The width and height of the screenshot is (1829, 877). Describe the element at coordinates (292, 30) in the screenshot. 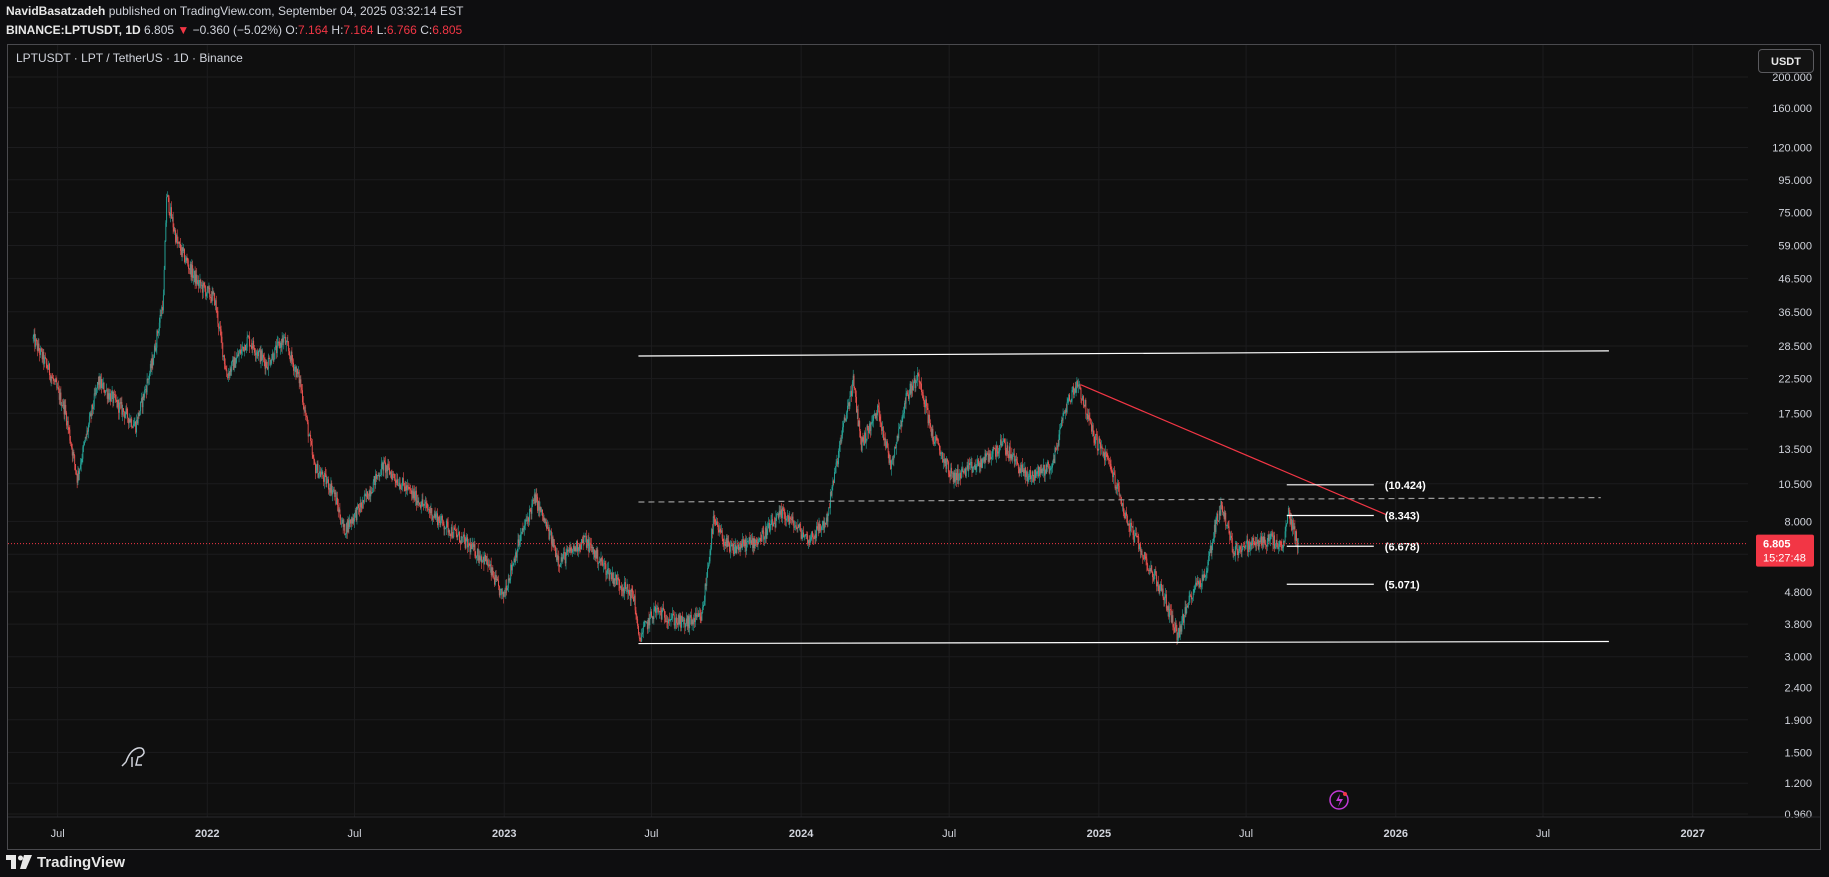

I see `open-label: O:` at that location.